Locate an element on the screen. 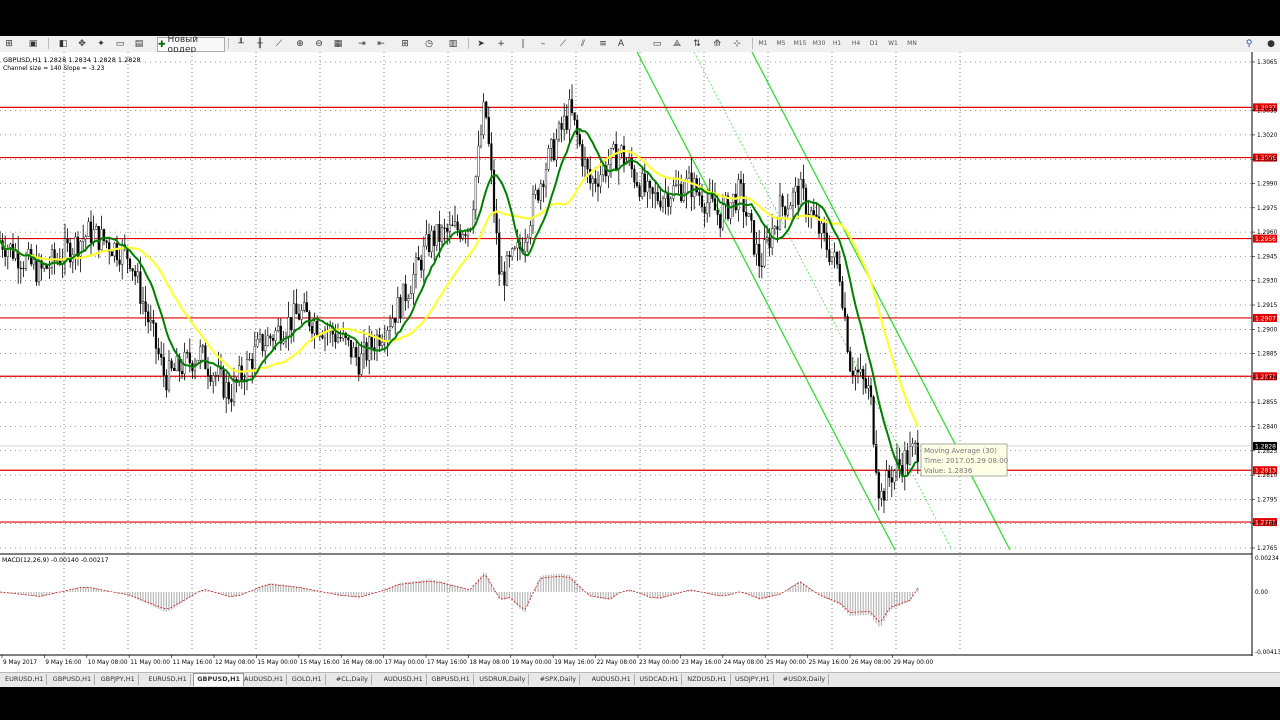  cursor-icon: ➤ is located at coordinates (481, 43).